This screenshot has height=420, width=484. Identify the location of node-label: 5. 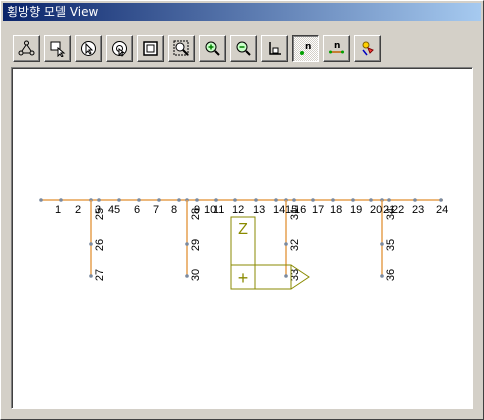
(117, 210).